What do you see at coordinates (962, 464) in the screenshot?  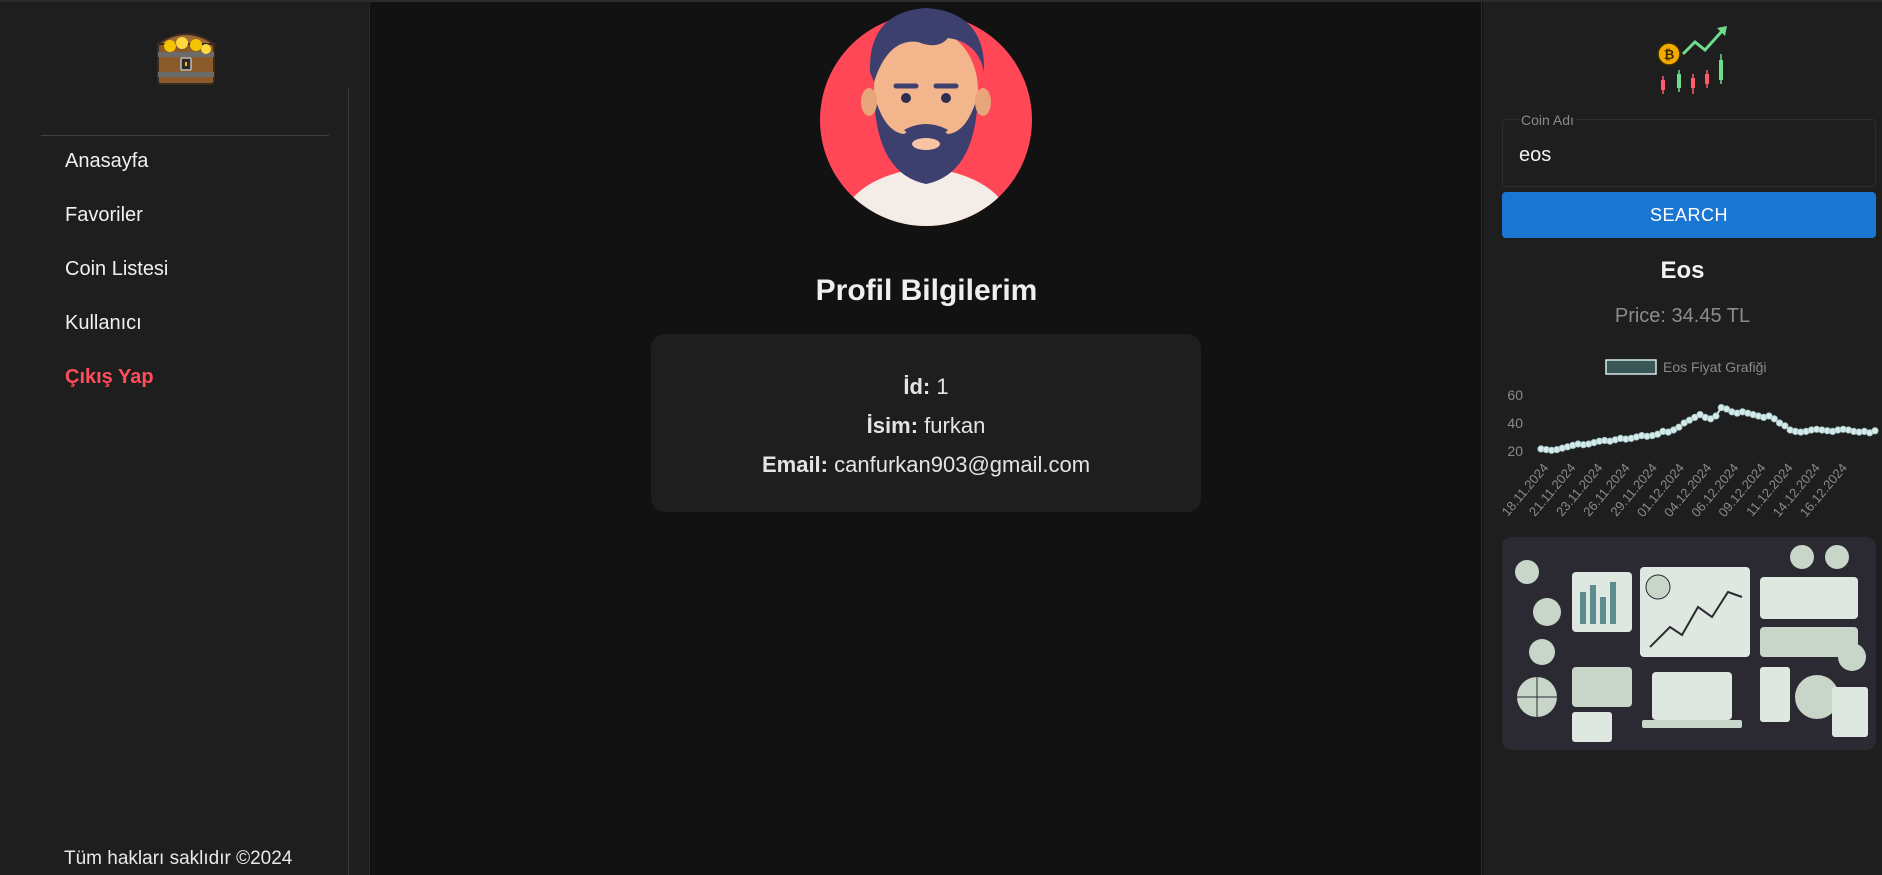 I see `profile-email-value: canfurkan903@gmail.com` at bounding box center [962, 464].